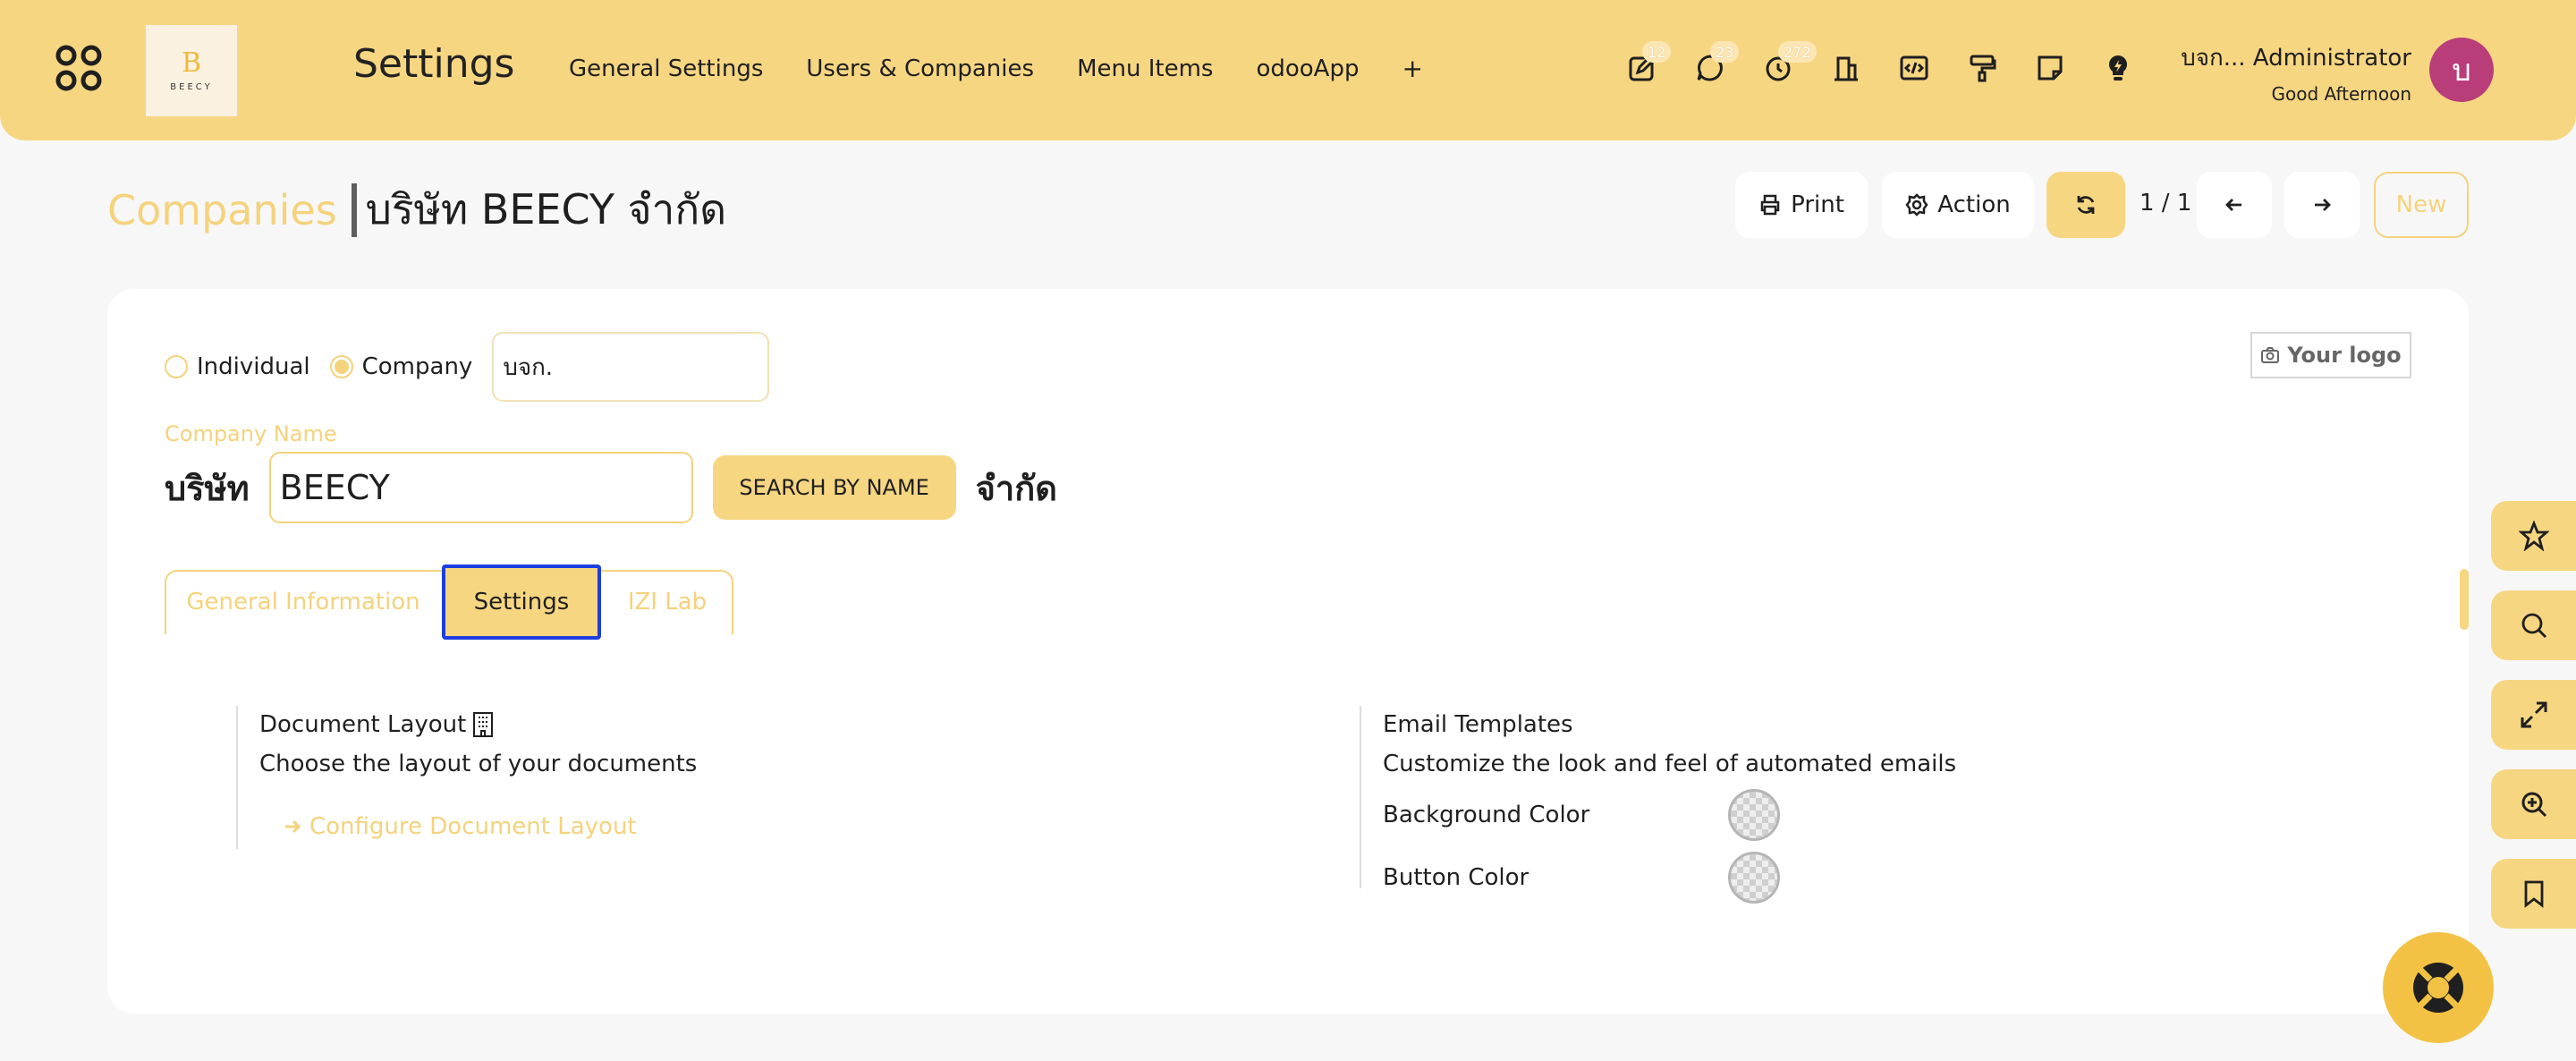 The width and height of the screenshot is (2576, 1061). What do you see at coordinates (1657, 52) in the screenshot?
I see `activity-badge: 12` at bounding box center [1657, 52].